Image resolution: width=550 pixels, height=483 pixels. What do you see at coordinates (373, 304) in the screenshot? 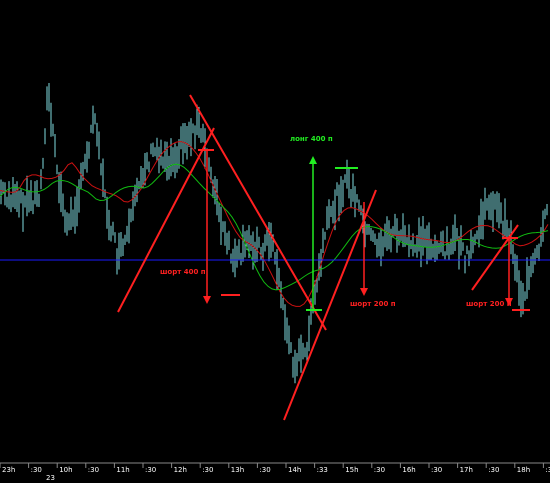
I see `short-200-label-a: шорт 200 п` at bounding box center [373, 304].